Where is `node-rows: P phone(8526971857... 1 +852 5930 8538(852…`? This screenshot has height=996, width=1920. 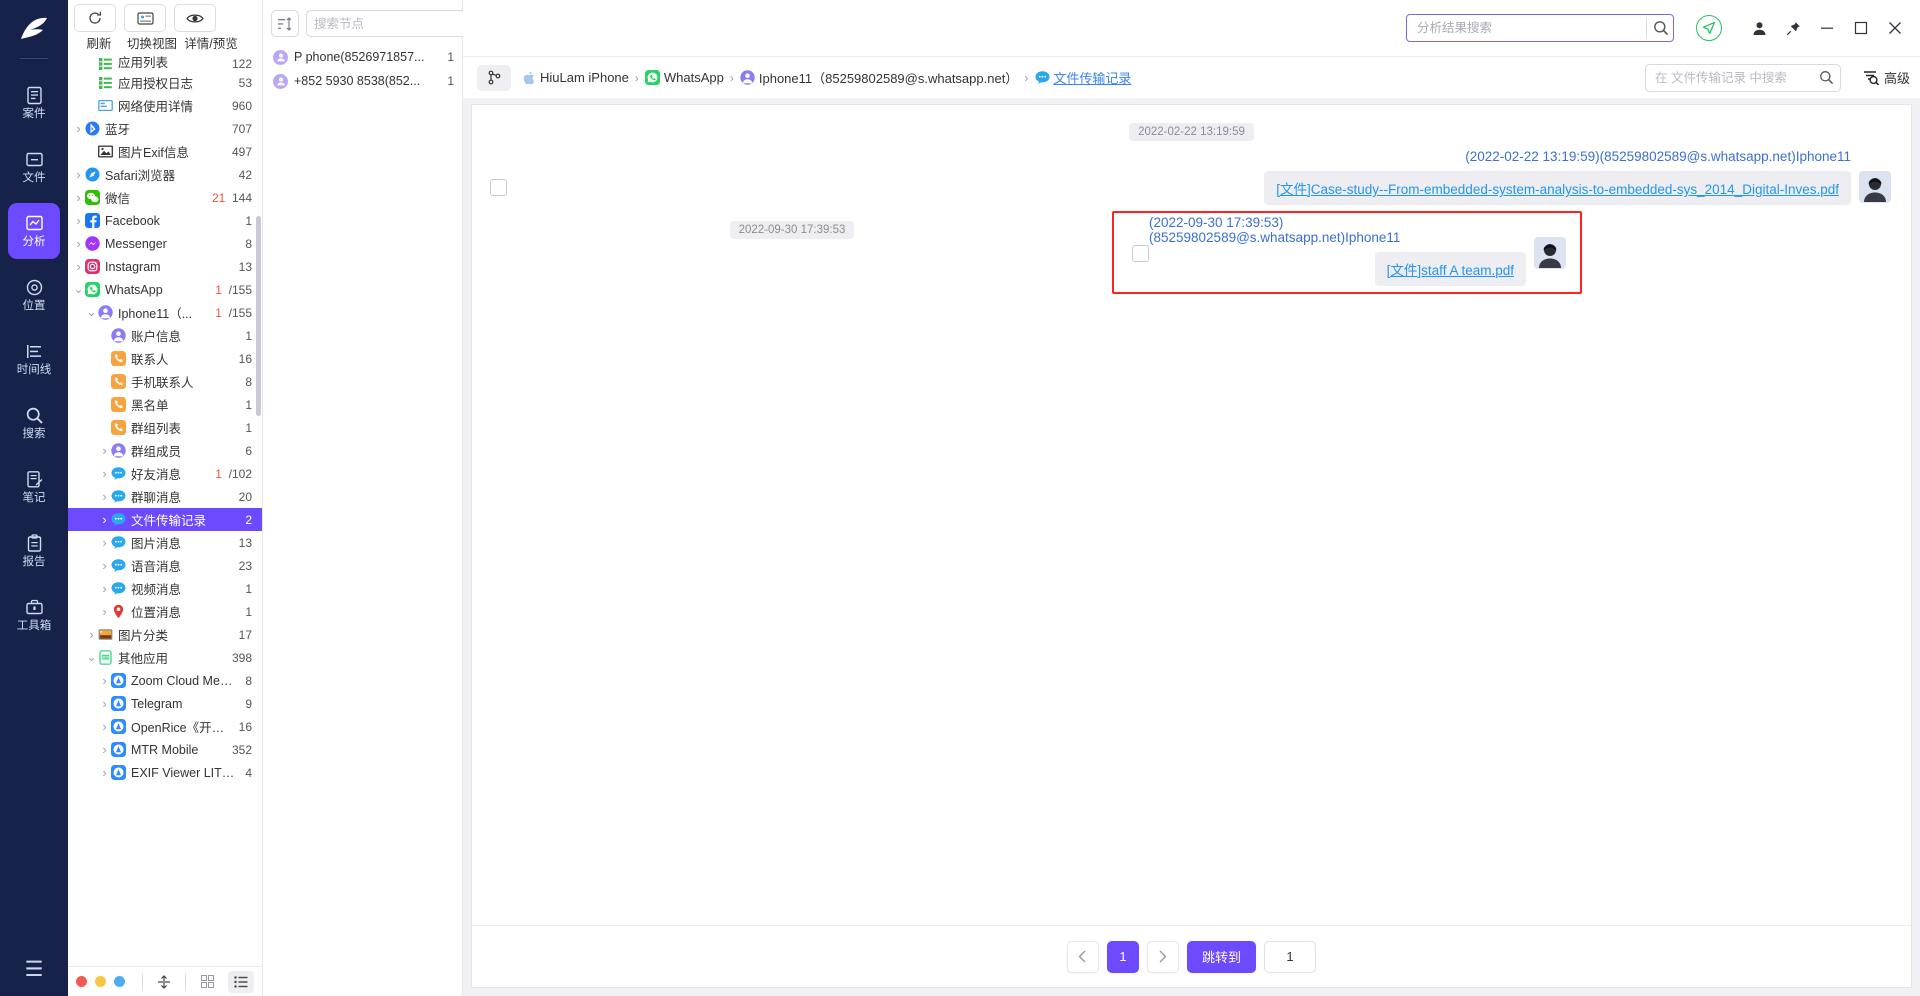
node-rows: P phone(8526971857... 1 +852 5930 8538(852… is located at coordinates (362, 69).